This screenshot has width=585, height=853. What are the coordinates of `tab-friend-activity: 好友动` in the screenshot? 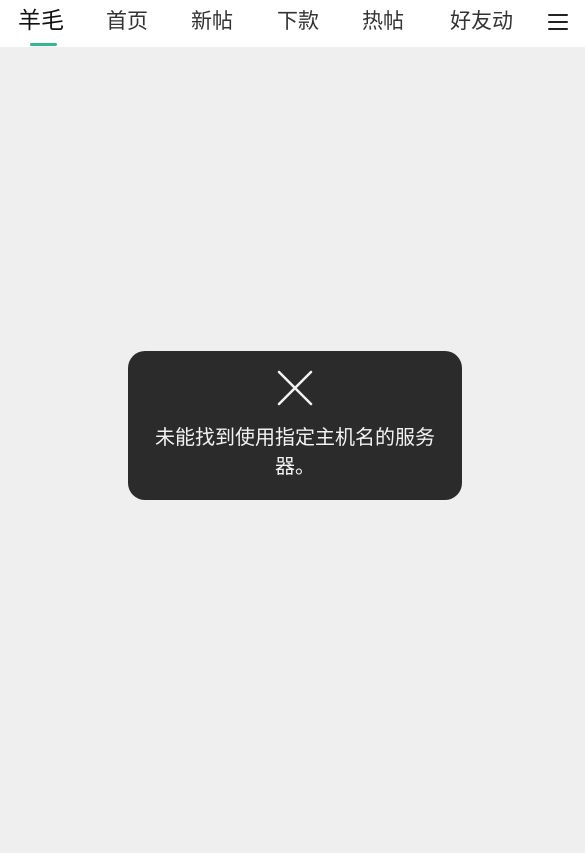 It's located at (481, 23).